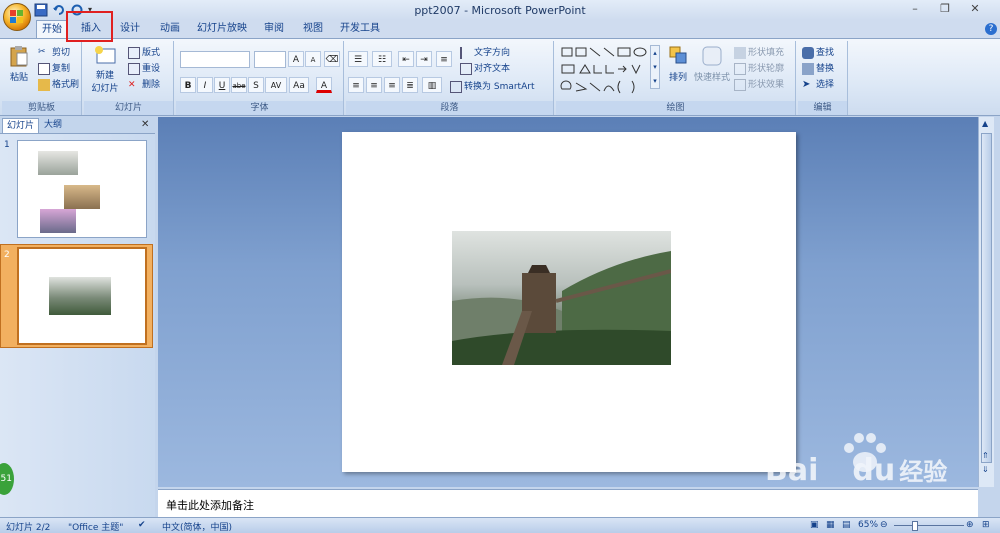 The height and width of the screenshot is (533, 1000). What do you see at coordinates (975, 10) in the screenshot?
I see `close-button: ✕` at bounding box center [975, 10].